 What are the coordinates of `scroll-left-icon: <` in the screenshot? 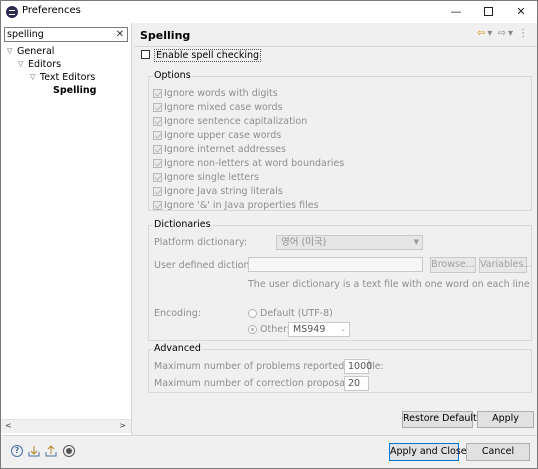 It's located at (8, 425).